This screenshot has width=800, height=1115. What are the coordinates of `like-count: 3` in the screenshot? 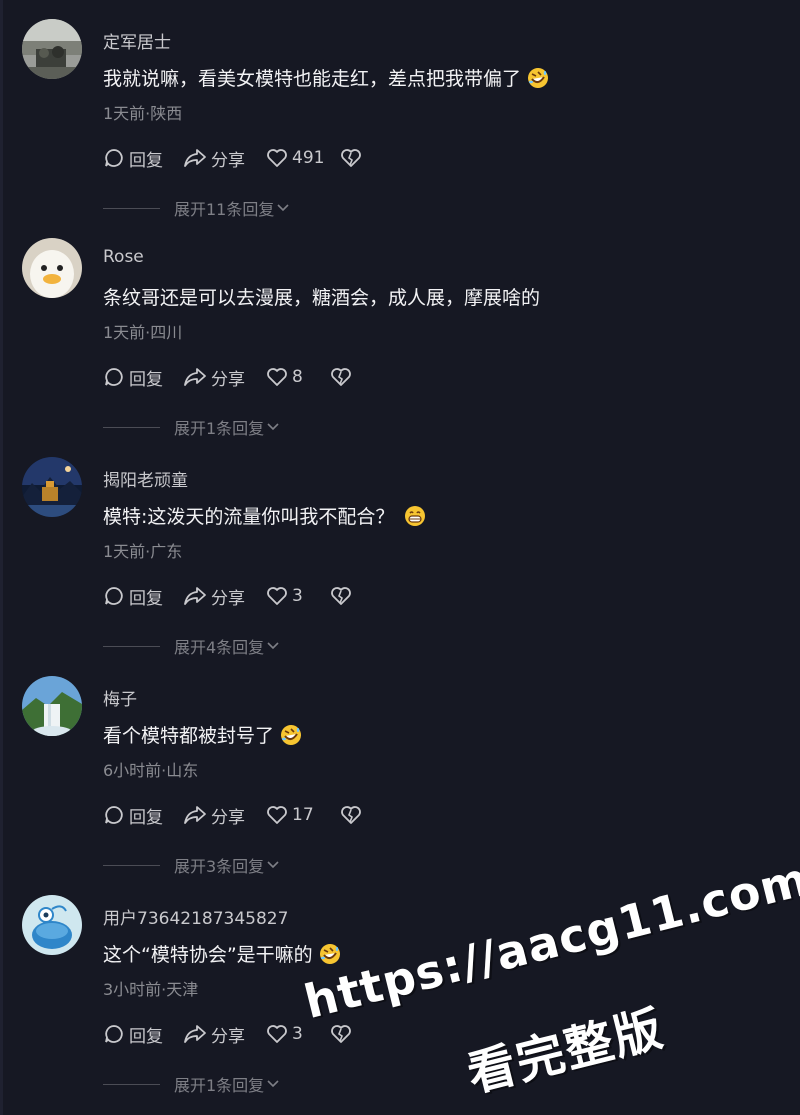 It's located at (297, 1034).